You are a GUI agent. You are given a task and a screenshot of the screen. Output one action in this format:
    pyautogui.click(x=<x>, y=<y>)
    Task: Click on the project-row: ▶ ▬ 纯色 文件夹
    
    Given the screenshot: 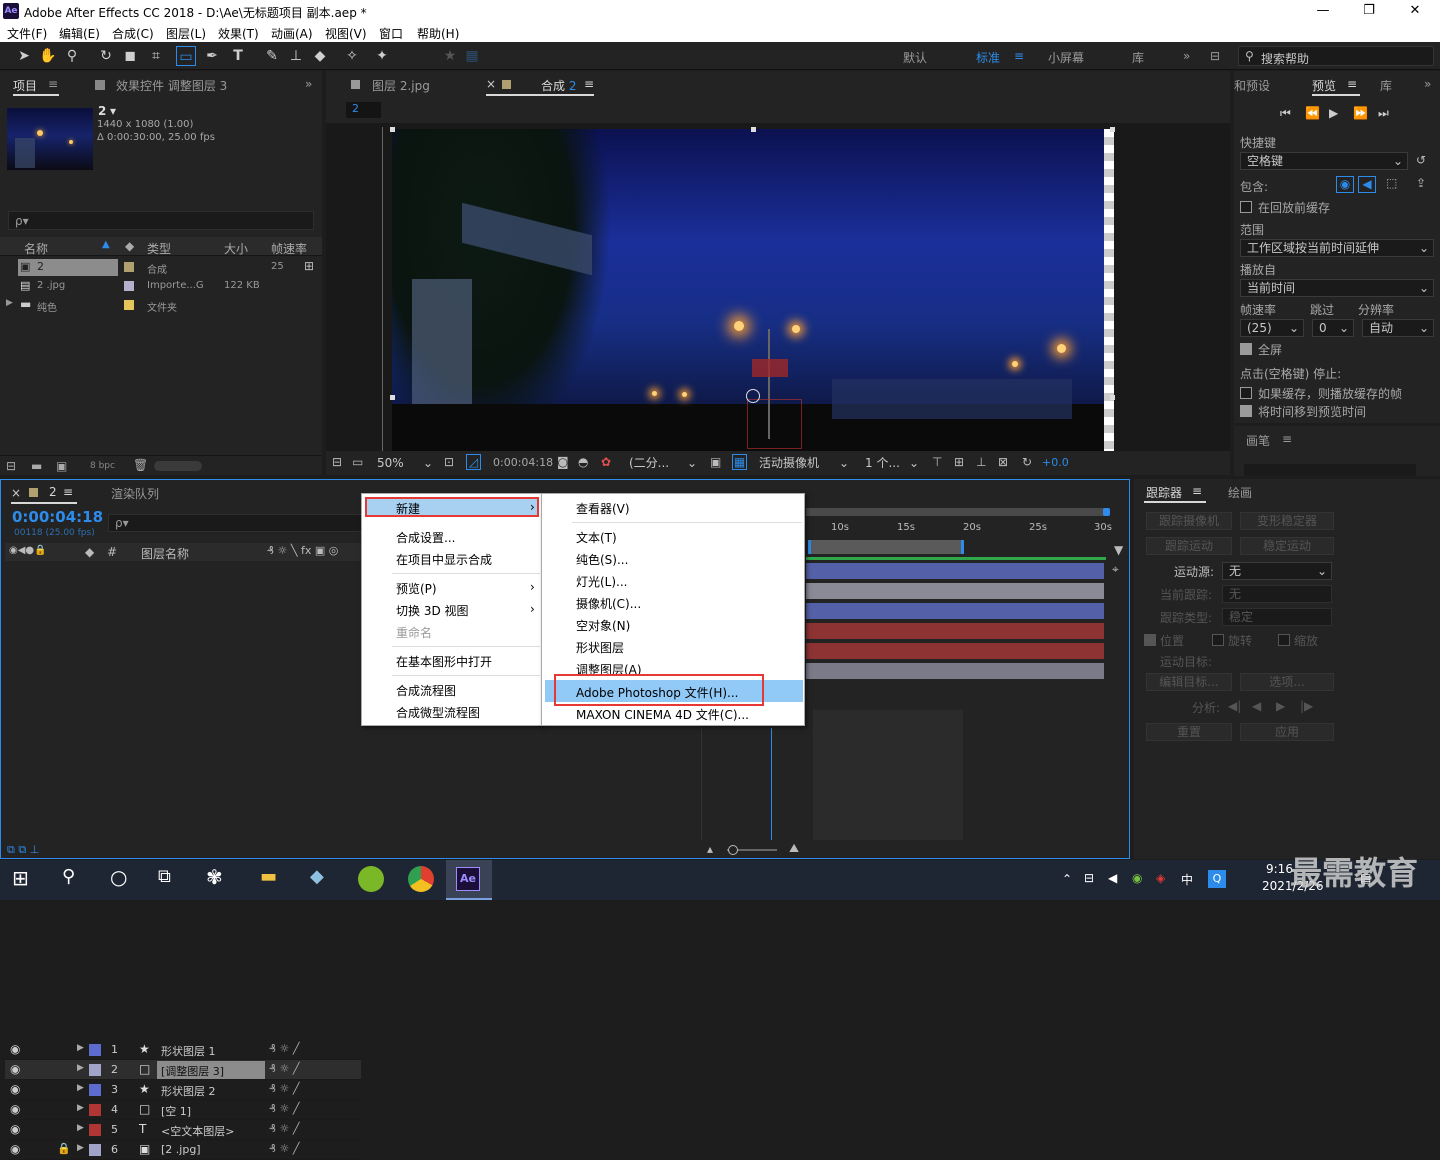 What is the action you would take?
    pyautogui.click(x=161, y=305)
    